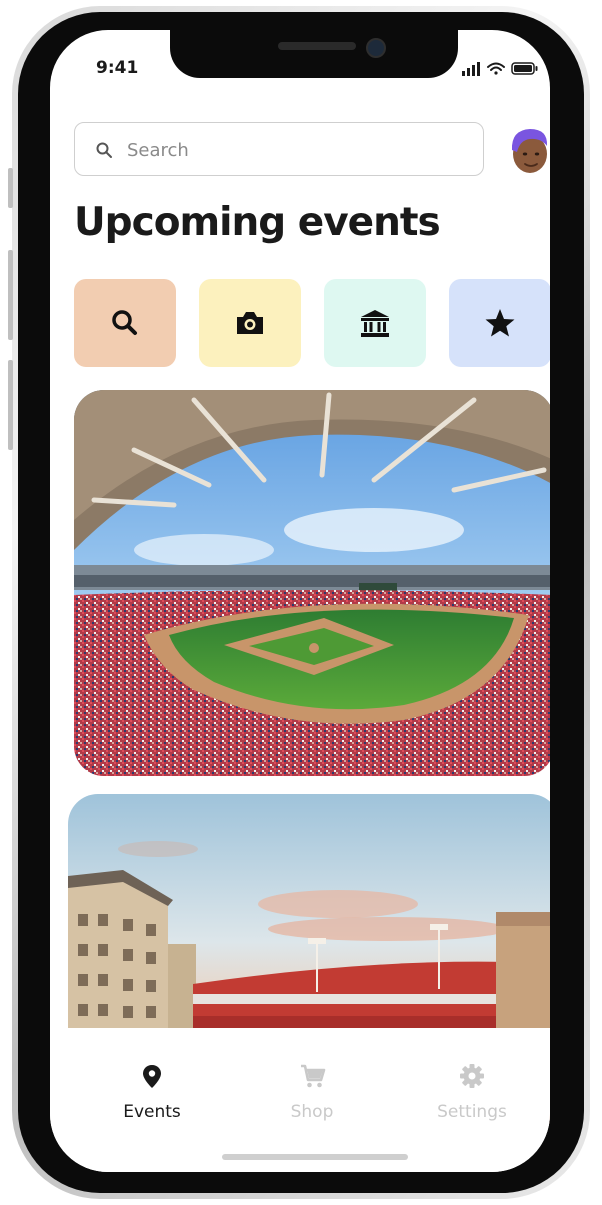 The image size is (602, 1205). Describe the element at coordinates (471, 69) in the screenshot. I see `cellular-signal-icon` at that location.